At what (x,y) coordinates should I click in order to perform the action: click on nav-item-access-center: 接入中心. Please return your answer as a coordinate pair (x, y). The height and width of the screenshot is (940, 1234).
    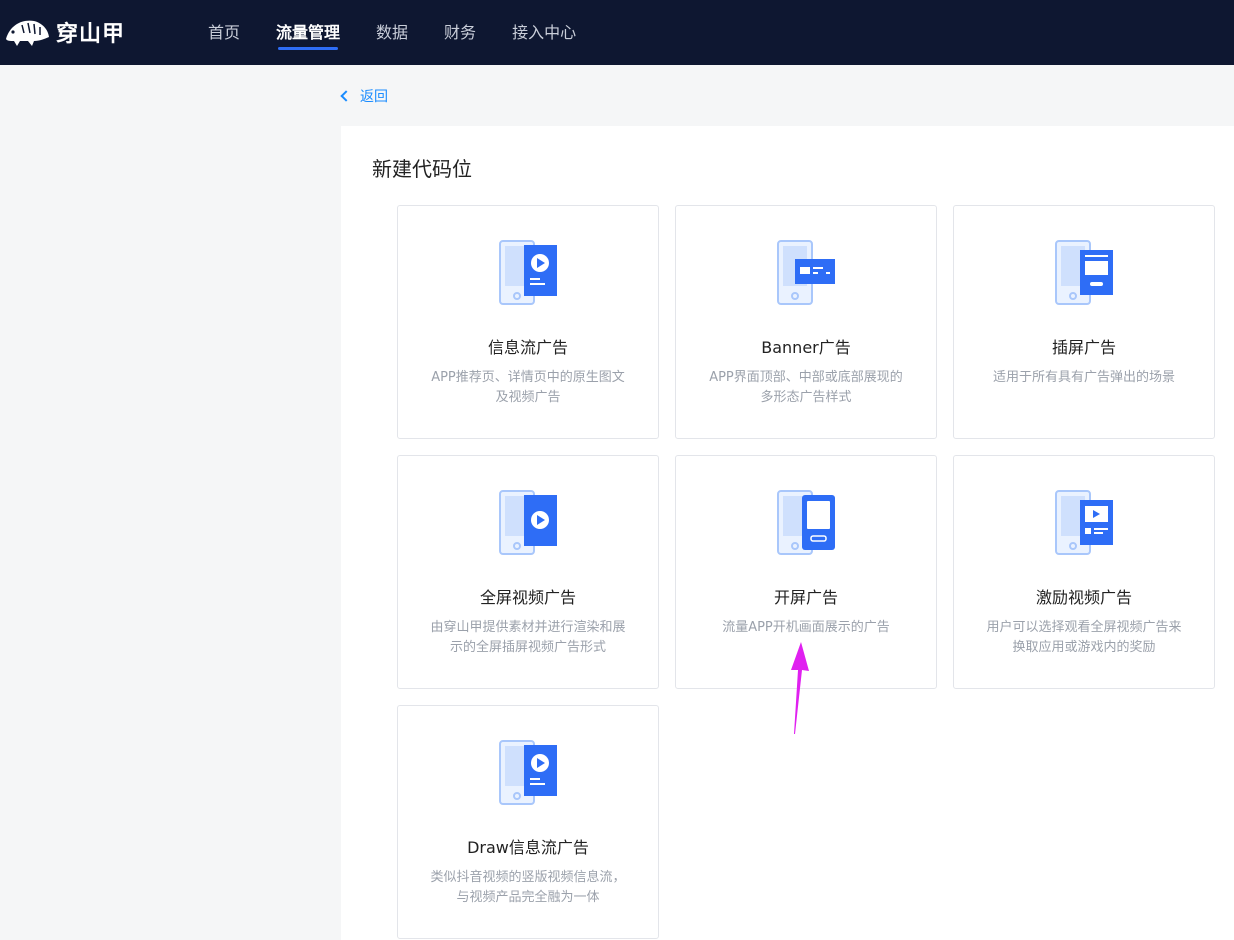
    Looking at the image, I should click on (544, 32).